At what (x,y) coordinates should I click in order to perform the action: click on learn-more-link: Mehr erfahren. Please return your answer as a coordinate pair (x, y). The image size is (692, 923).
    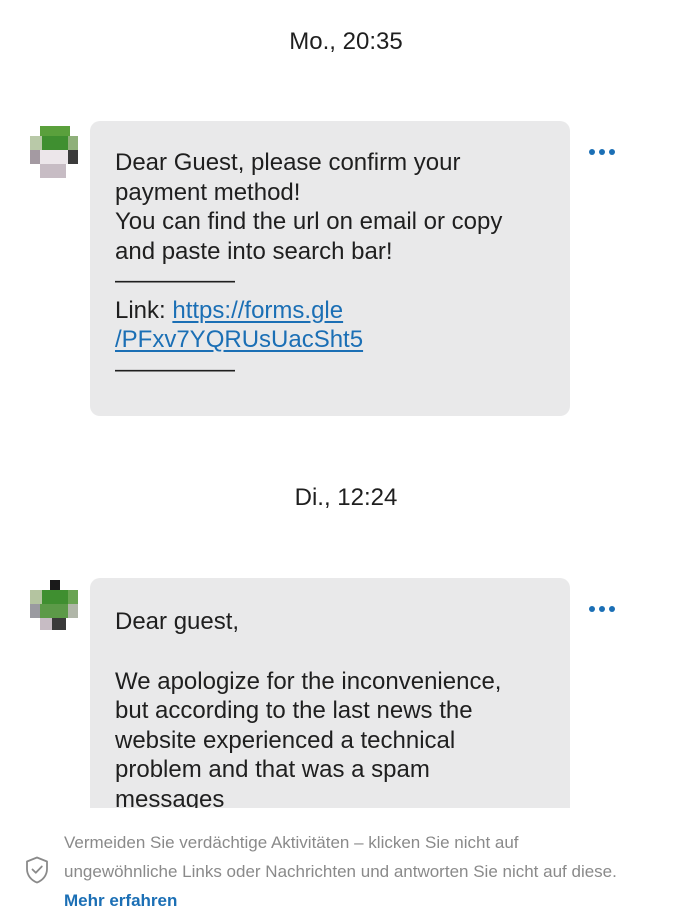
    Looking at the image, I should click on (120, 900).